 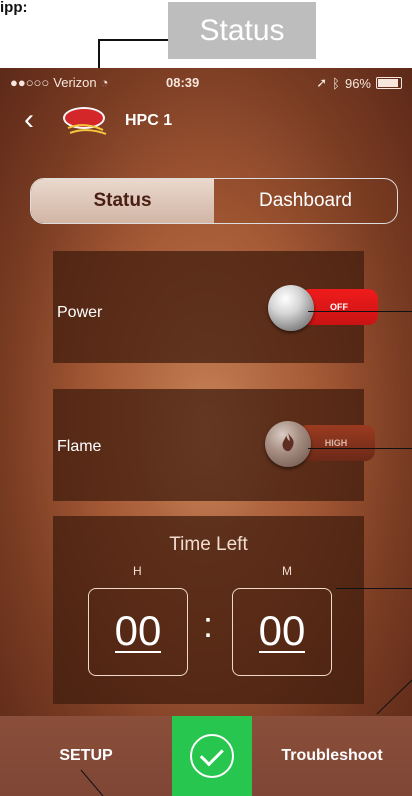 I want to click on carrier-label: Verizon, so click(x=75, y=82).